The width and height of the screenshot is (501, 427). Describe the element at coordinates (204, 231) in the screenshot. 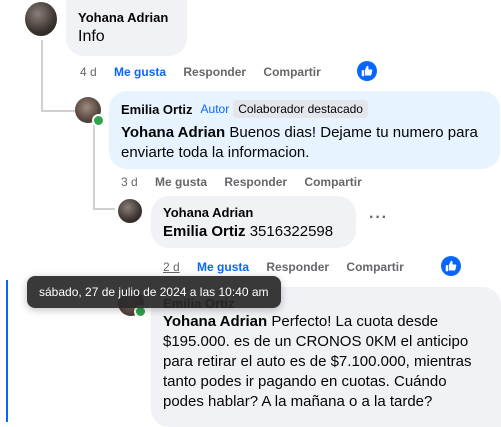

I see `mention: Emilia Ortiz` at that location.